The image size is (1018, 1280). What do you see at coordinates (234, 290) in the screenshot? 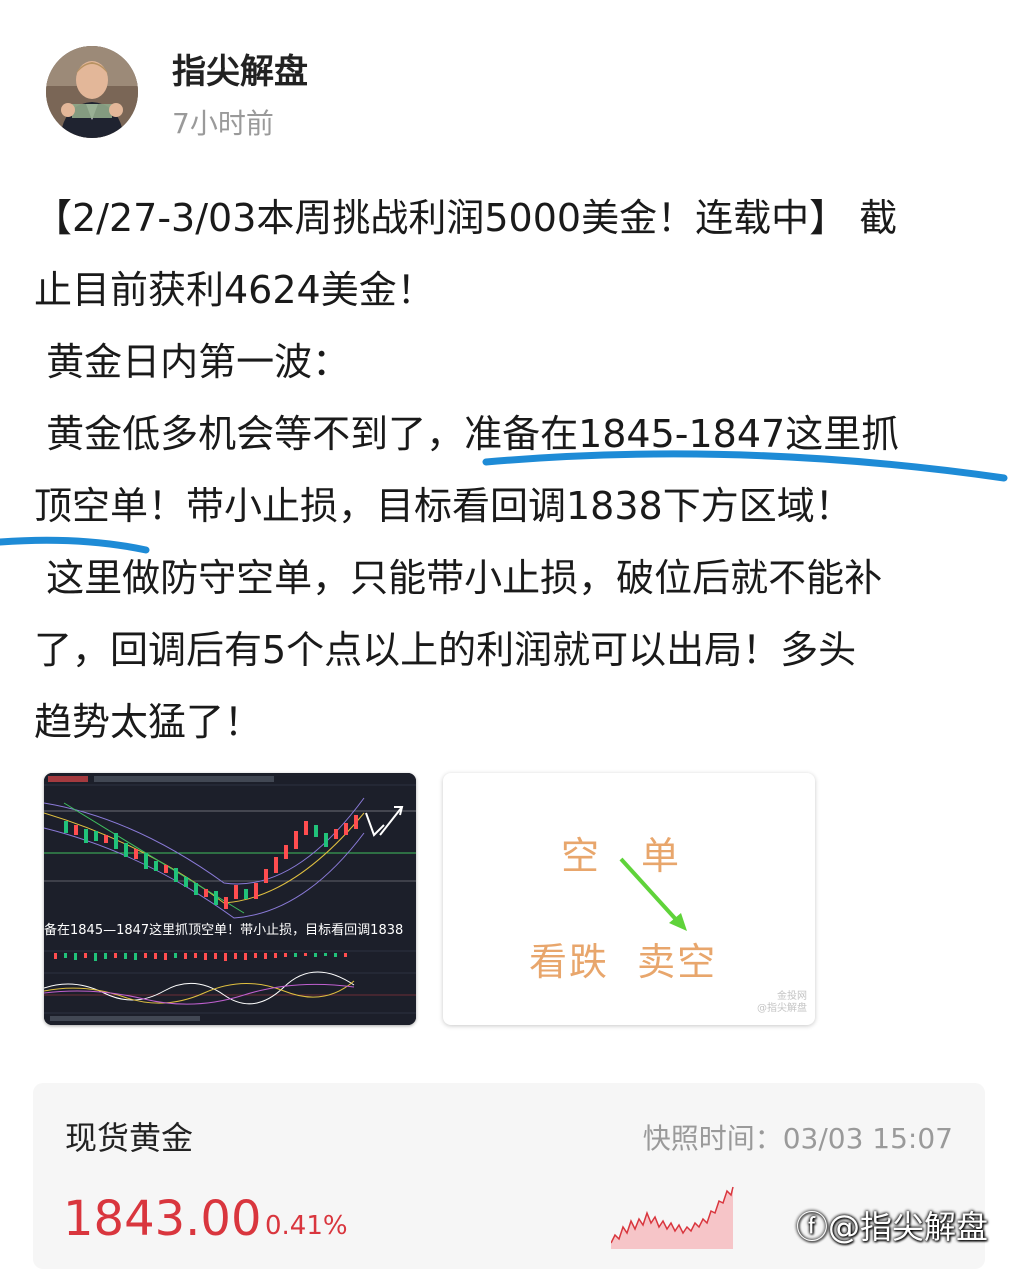
I see `post-line: 止目前获利4624美金！` at bounding box center [234, 290].